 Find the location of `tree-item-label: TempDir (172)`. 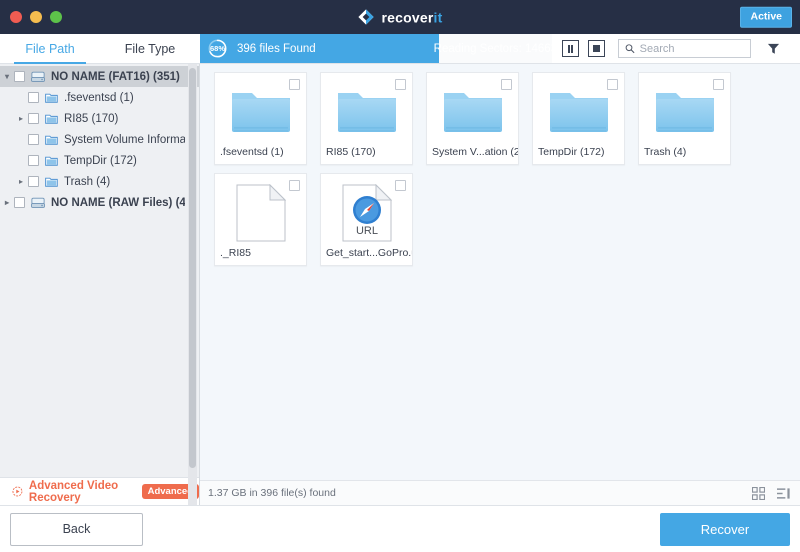

tree-item-label: TempDir (172) is located at coordinates (100, 160).